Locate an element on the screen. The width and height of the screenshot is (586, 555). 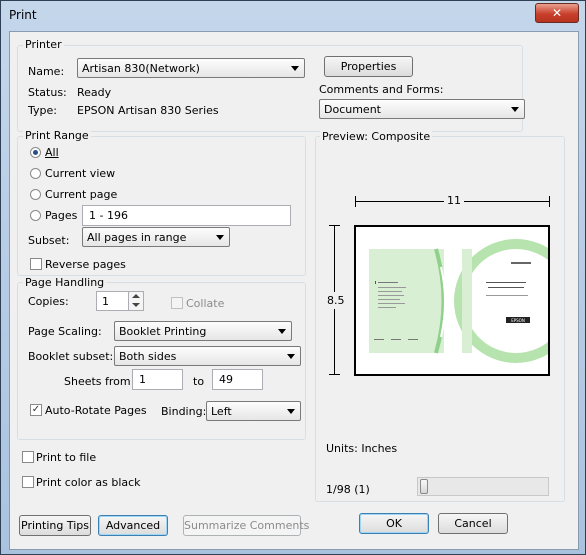
cover-brand-text: EPSON is located at coordinates (518, 320).